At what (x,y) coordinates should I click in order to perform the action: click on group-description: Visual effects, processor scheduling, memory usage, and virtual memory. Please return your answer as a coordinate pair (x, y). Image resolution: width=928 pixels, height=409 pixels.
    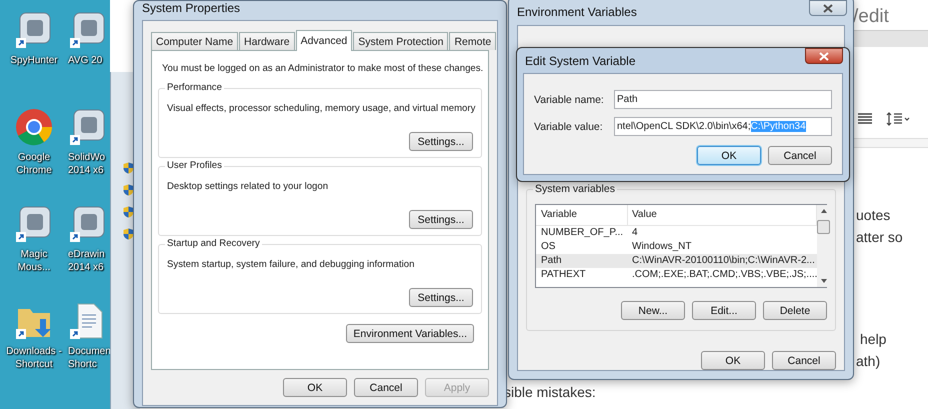
    Looking at the image, I should click on (321, 108).